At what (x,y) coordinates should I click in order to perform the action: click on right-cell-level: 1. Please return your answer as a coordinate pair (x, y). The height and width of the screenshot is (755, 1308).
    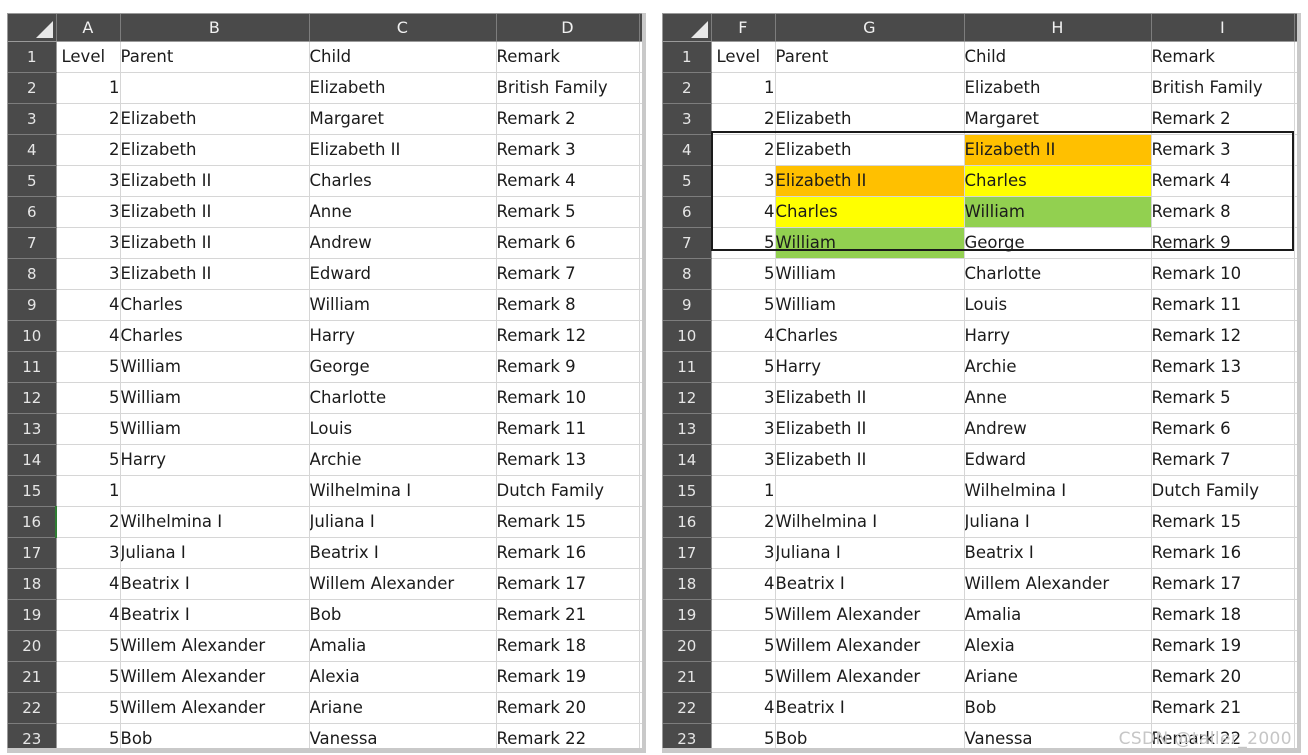
    Looking at the image, I should click on (743, 88).